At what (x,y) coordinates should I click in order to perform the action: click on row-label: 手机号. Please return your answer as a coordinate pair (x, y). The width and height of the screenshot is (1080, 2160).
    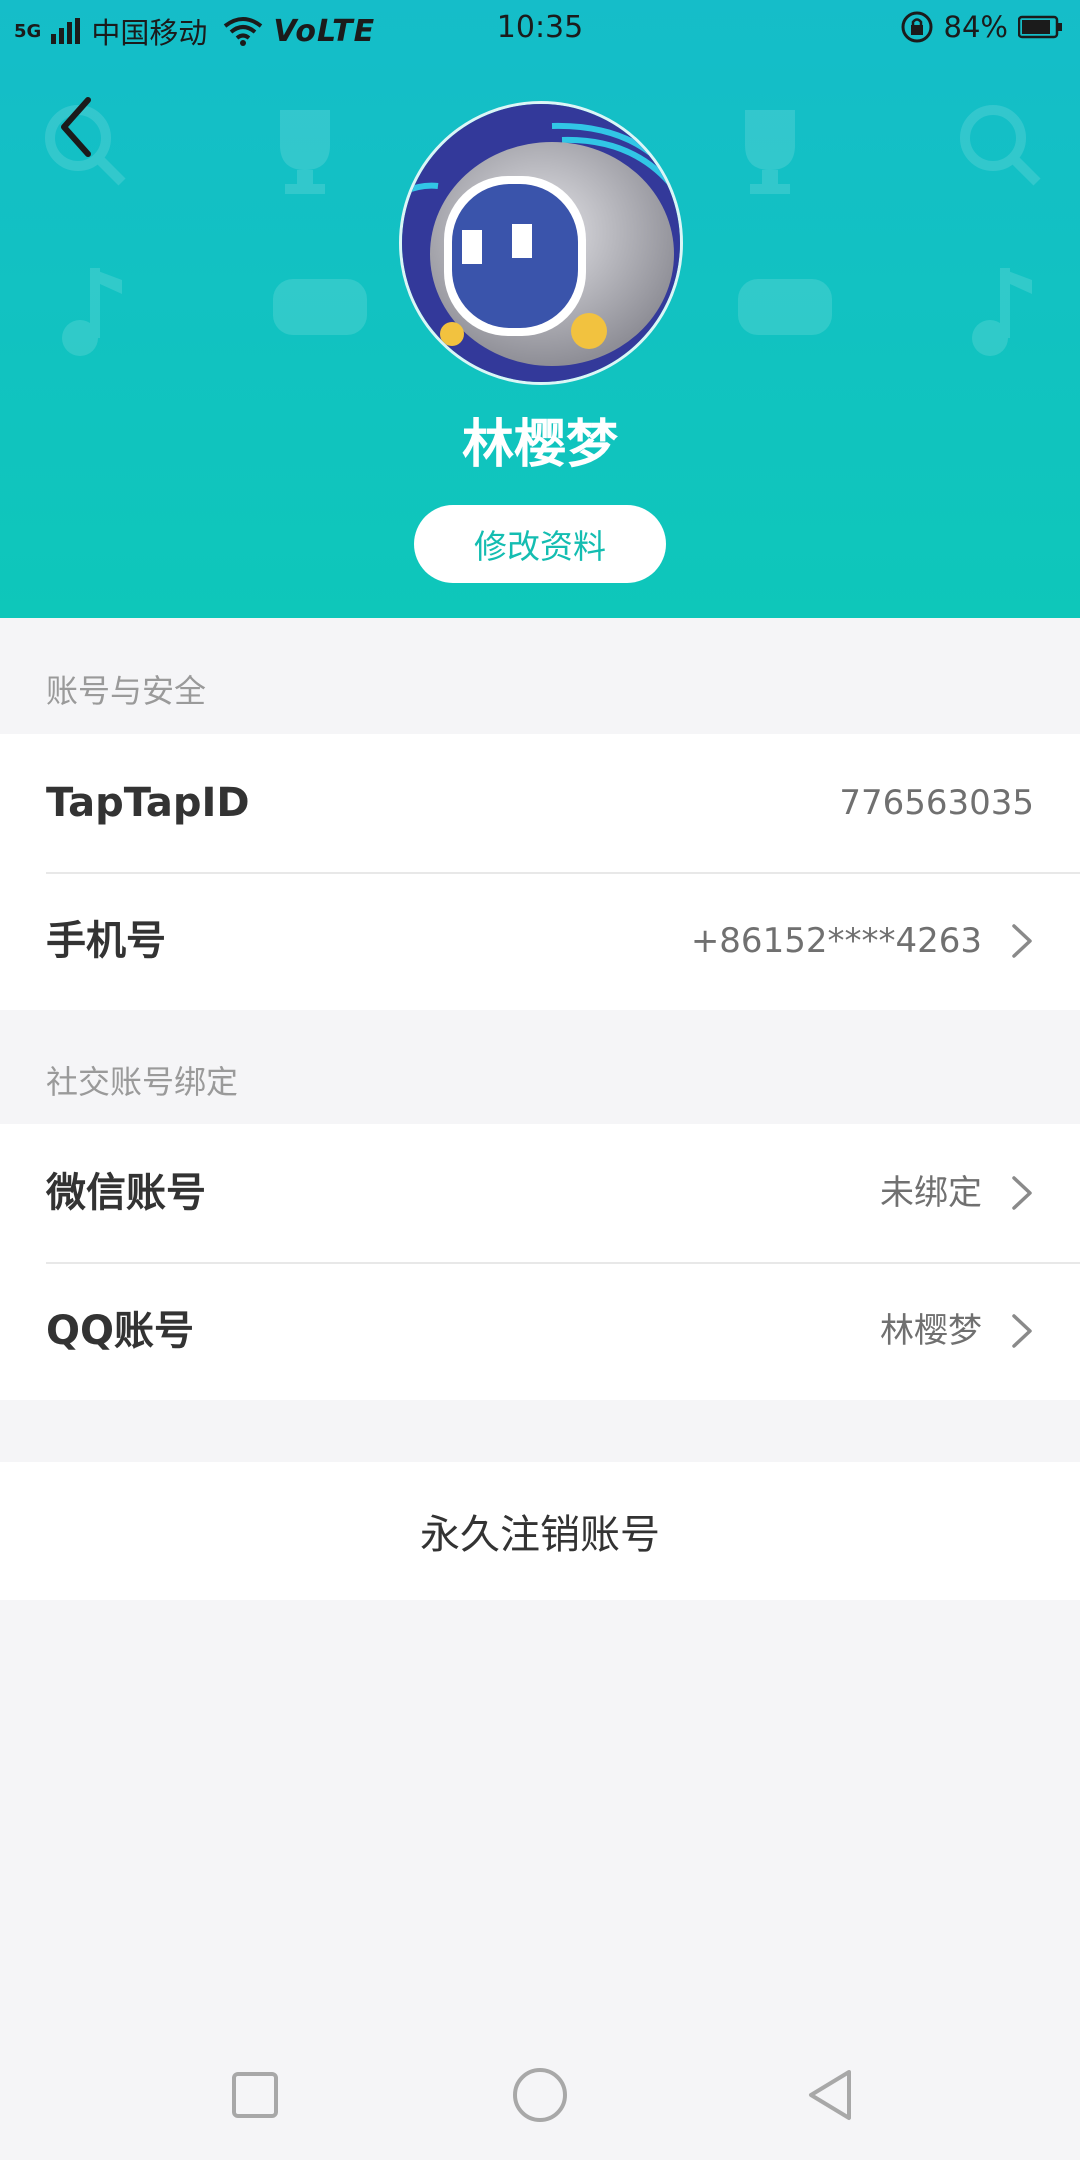
    Looking at the image, I should click on (106, 941).